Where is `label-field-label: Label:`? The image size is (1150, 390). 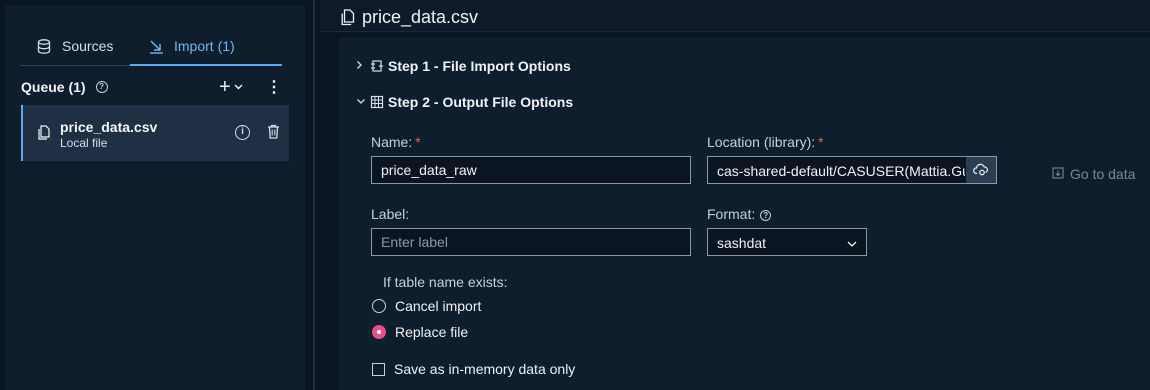
label-field-label: Label: is located at coordinates (390, 214).